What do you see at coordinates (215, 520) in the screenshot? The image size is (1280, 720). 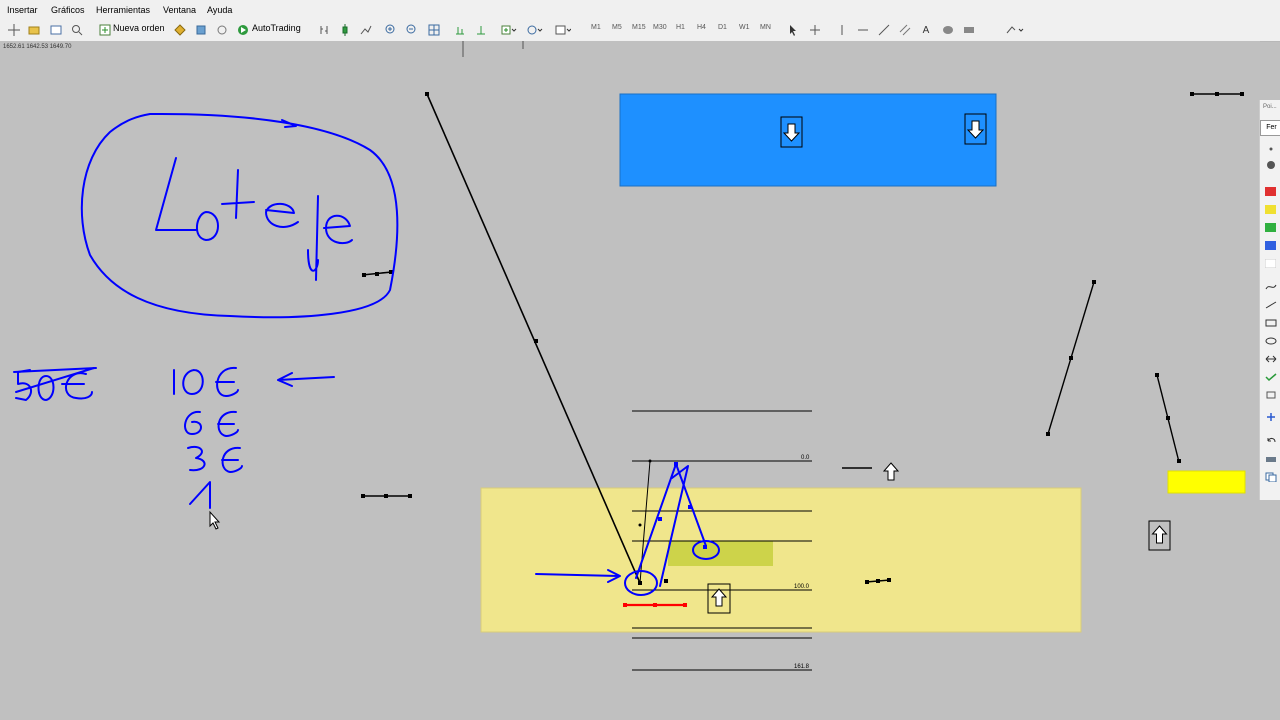 I see `mouse-cursor-icon` at bounding box center [215, 520].